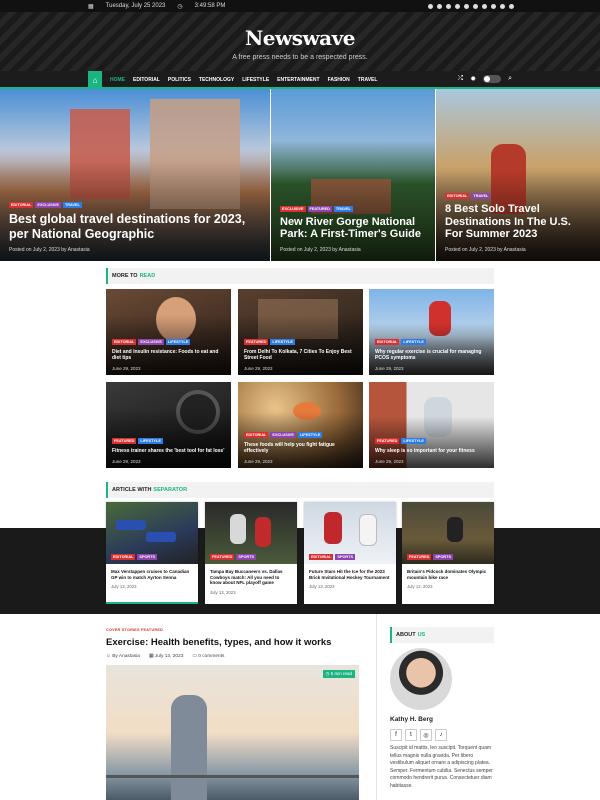 Image resolution: width=600 pixels, height=800 pixels. Describe the element at coordinates (232, 630) in the screenshot. I see `post-categories: COVER STORIES FEATURED` at that location.